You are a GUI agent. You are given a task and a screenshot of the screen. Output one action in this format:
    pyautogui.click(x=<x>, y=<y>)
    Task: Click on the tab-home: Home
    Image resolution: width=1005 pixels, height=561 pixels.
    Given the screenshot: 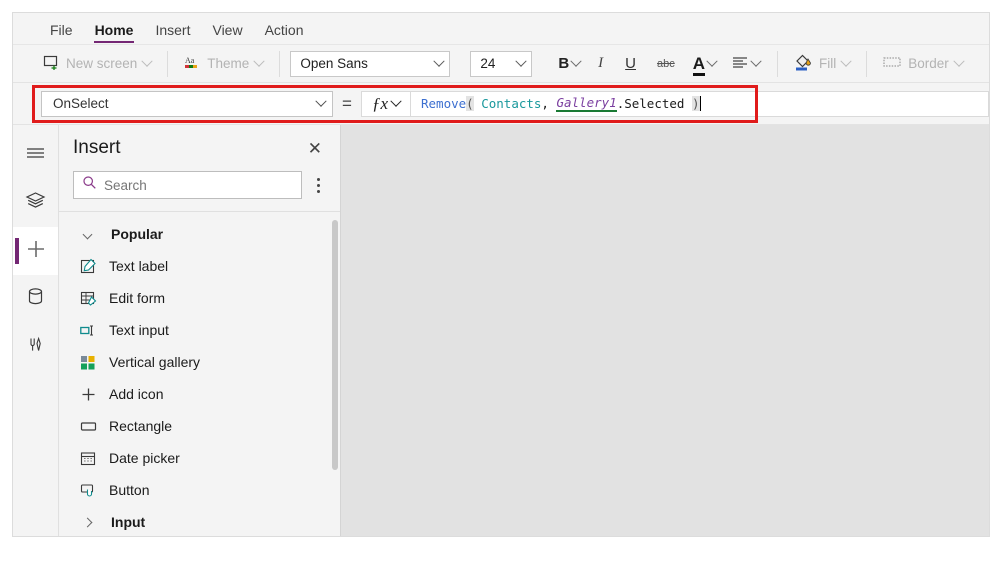 What is the action you would take?
    pyautogui.click(x=114, y=33)
    